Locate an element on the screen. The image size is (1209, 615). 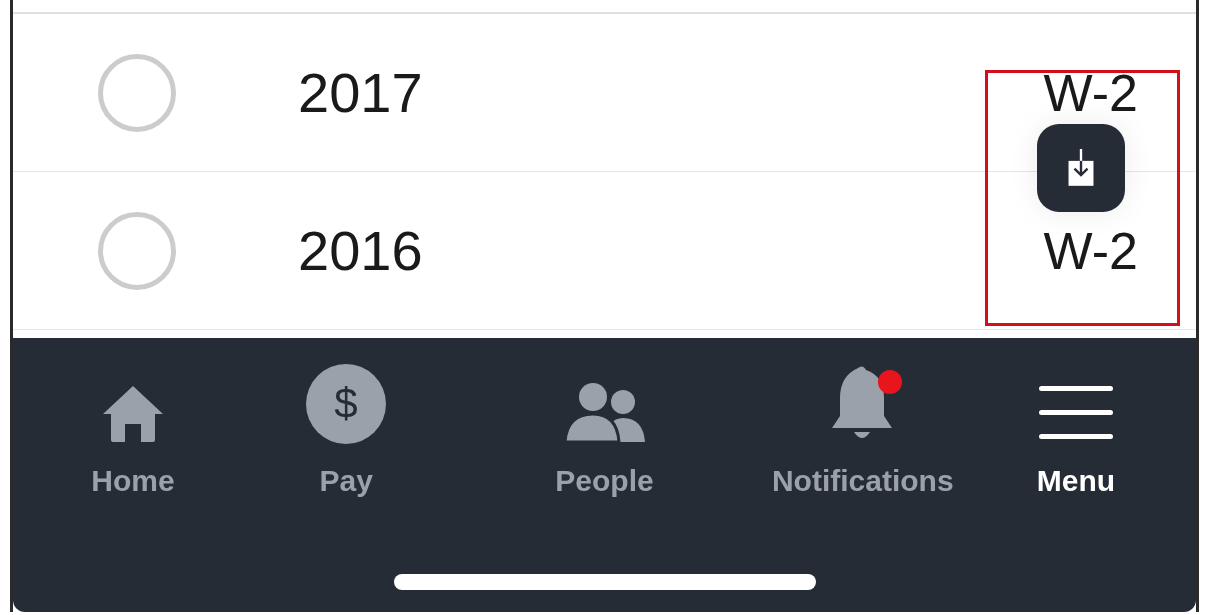
tab-item: $ Pay is located at coordinates (346, 431).